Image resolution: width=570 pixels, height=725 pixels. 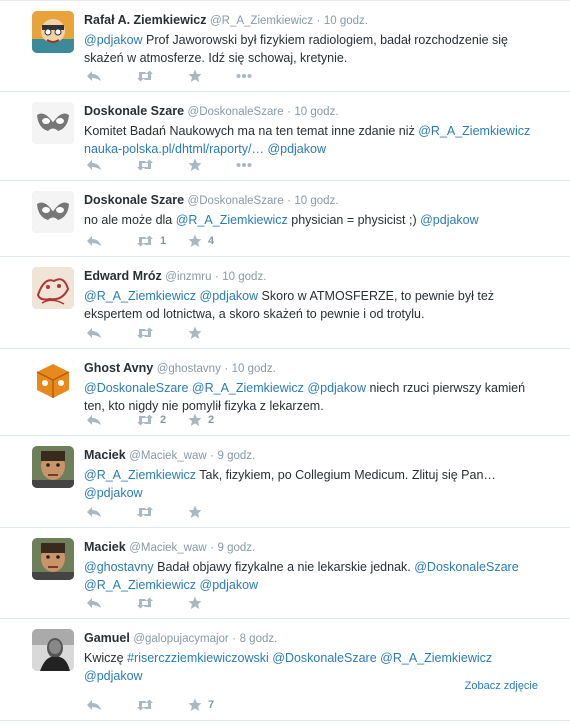 I want to click on author-username: @ghostavny, so click(x=189, y=369).